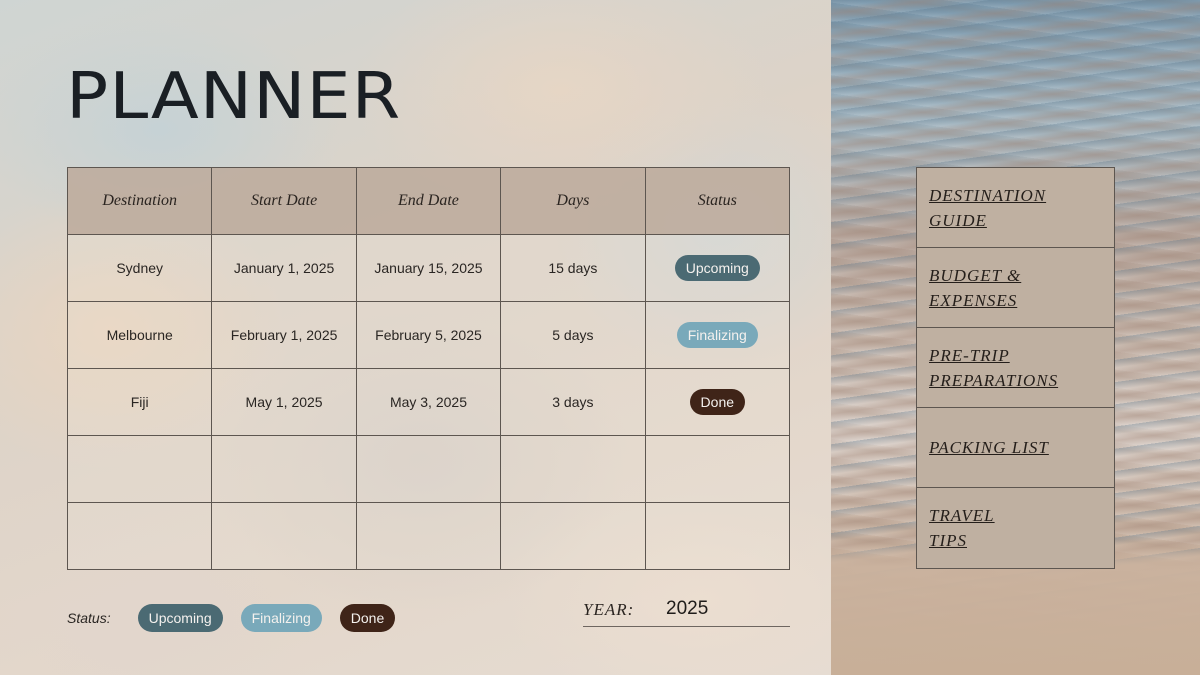 The image size is (1200, 675). Describe the element at coordinates (234, 96) in the screenshot. I see `page-title: PLANNER` at that location.